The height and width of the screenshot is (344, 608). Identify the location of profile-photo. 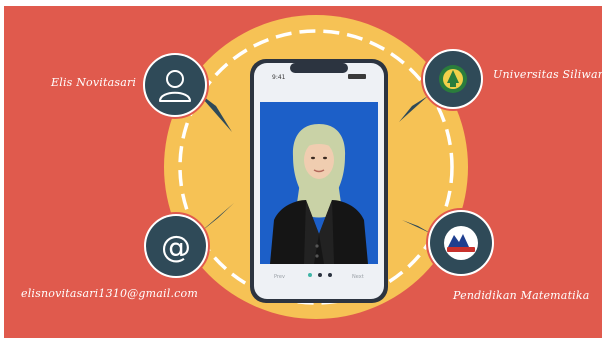
(319, 183).